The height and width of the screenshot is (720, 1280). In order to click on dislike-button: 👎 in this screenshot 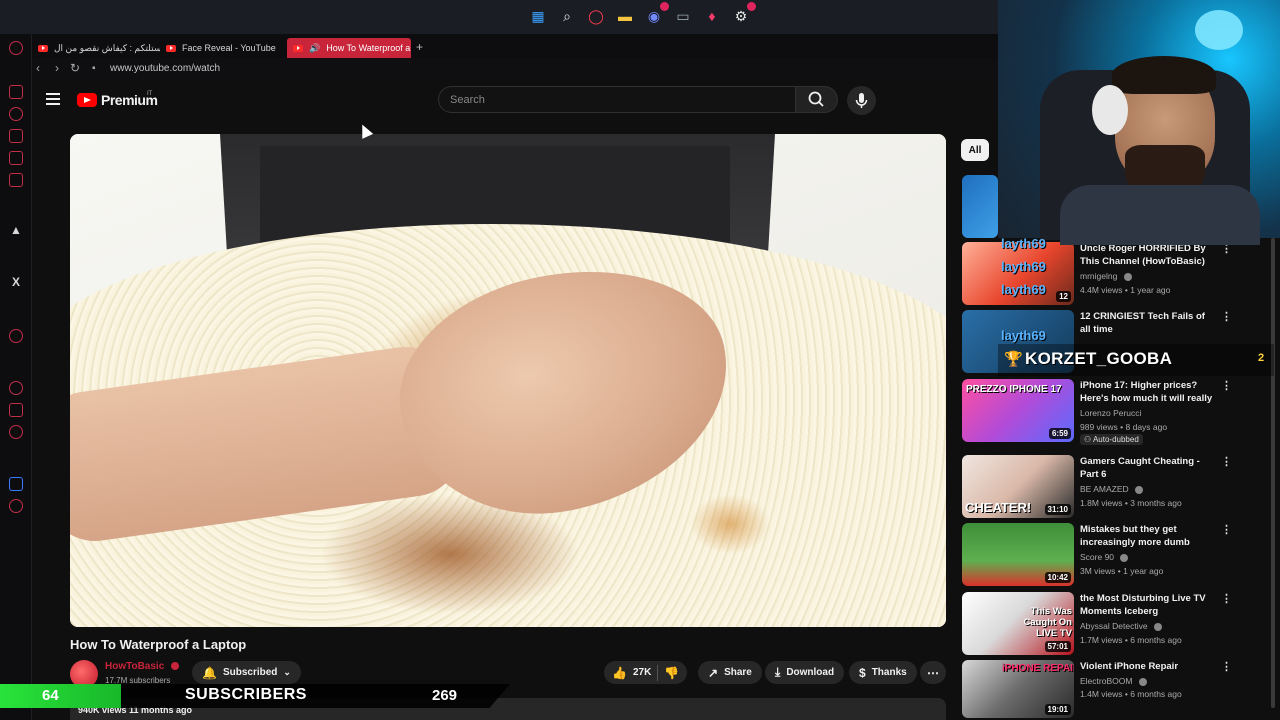, I will do `click(671, 673)`.